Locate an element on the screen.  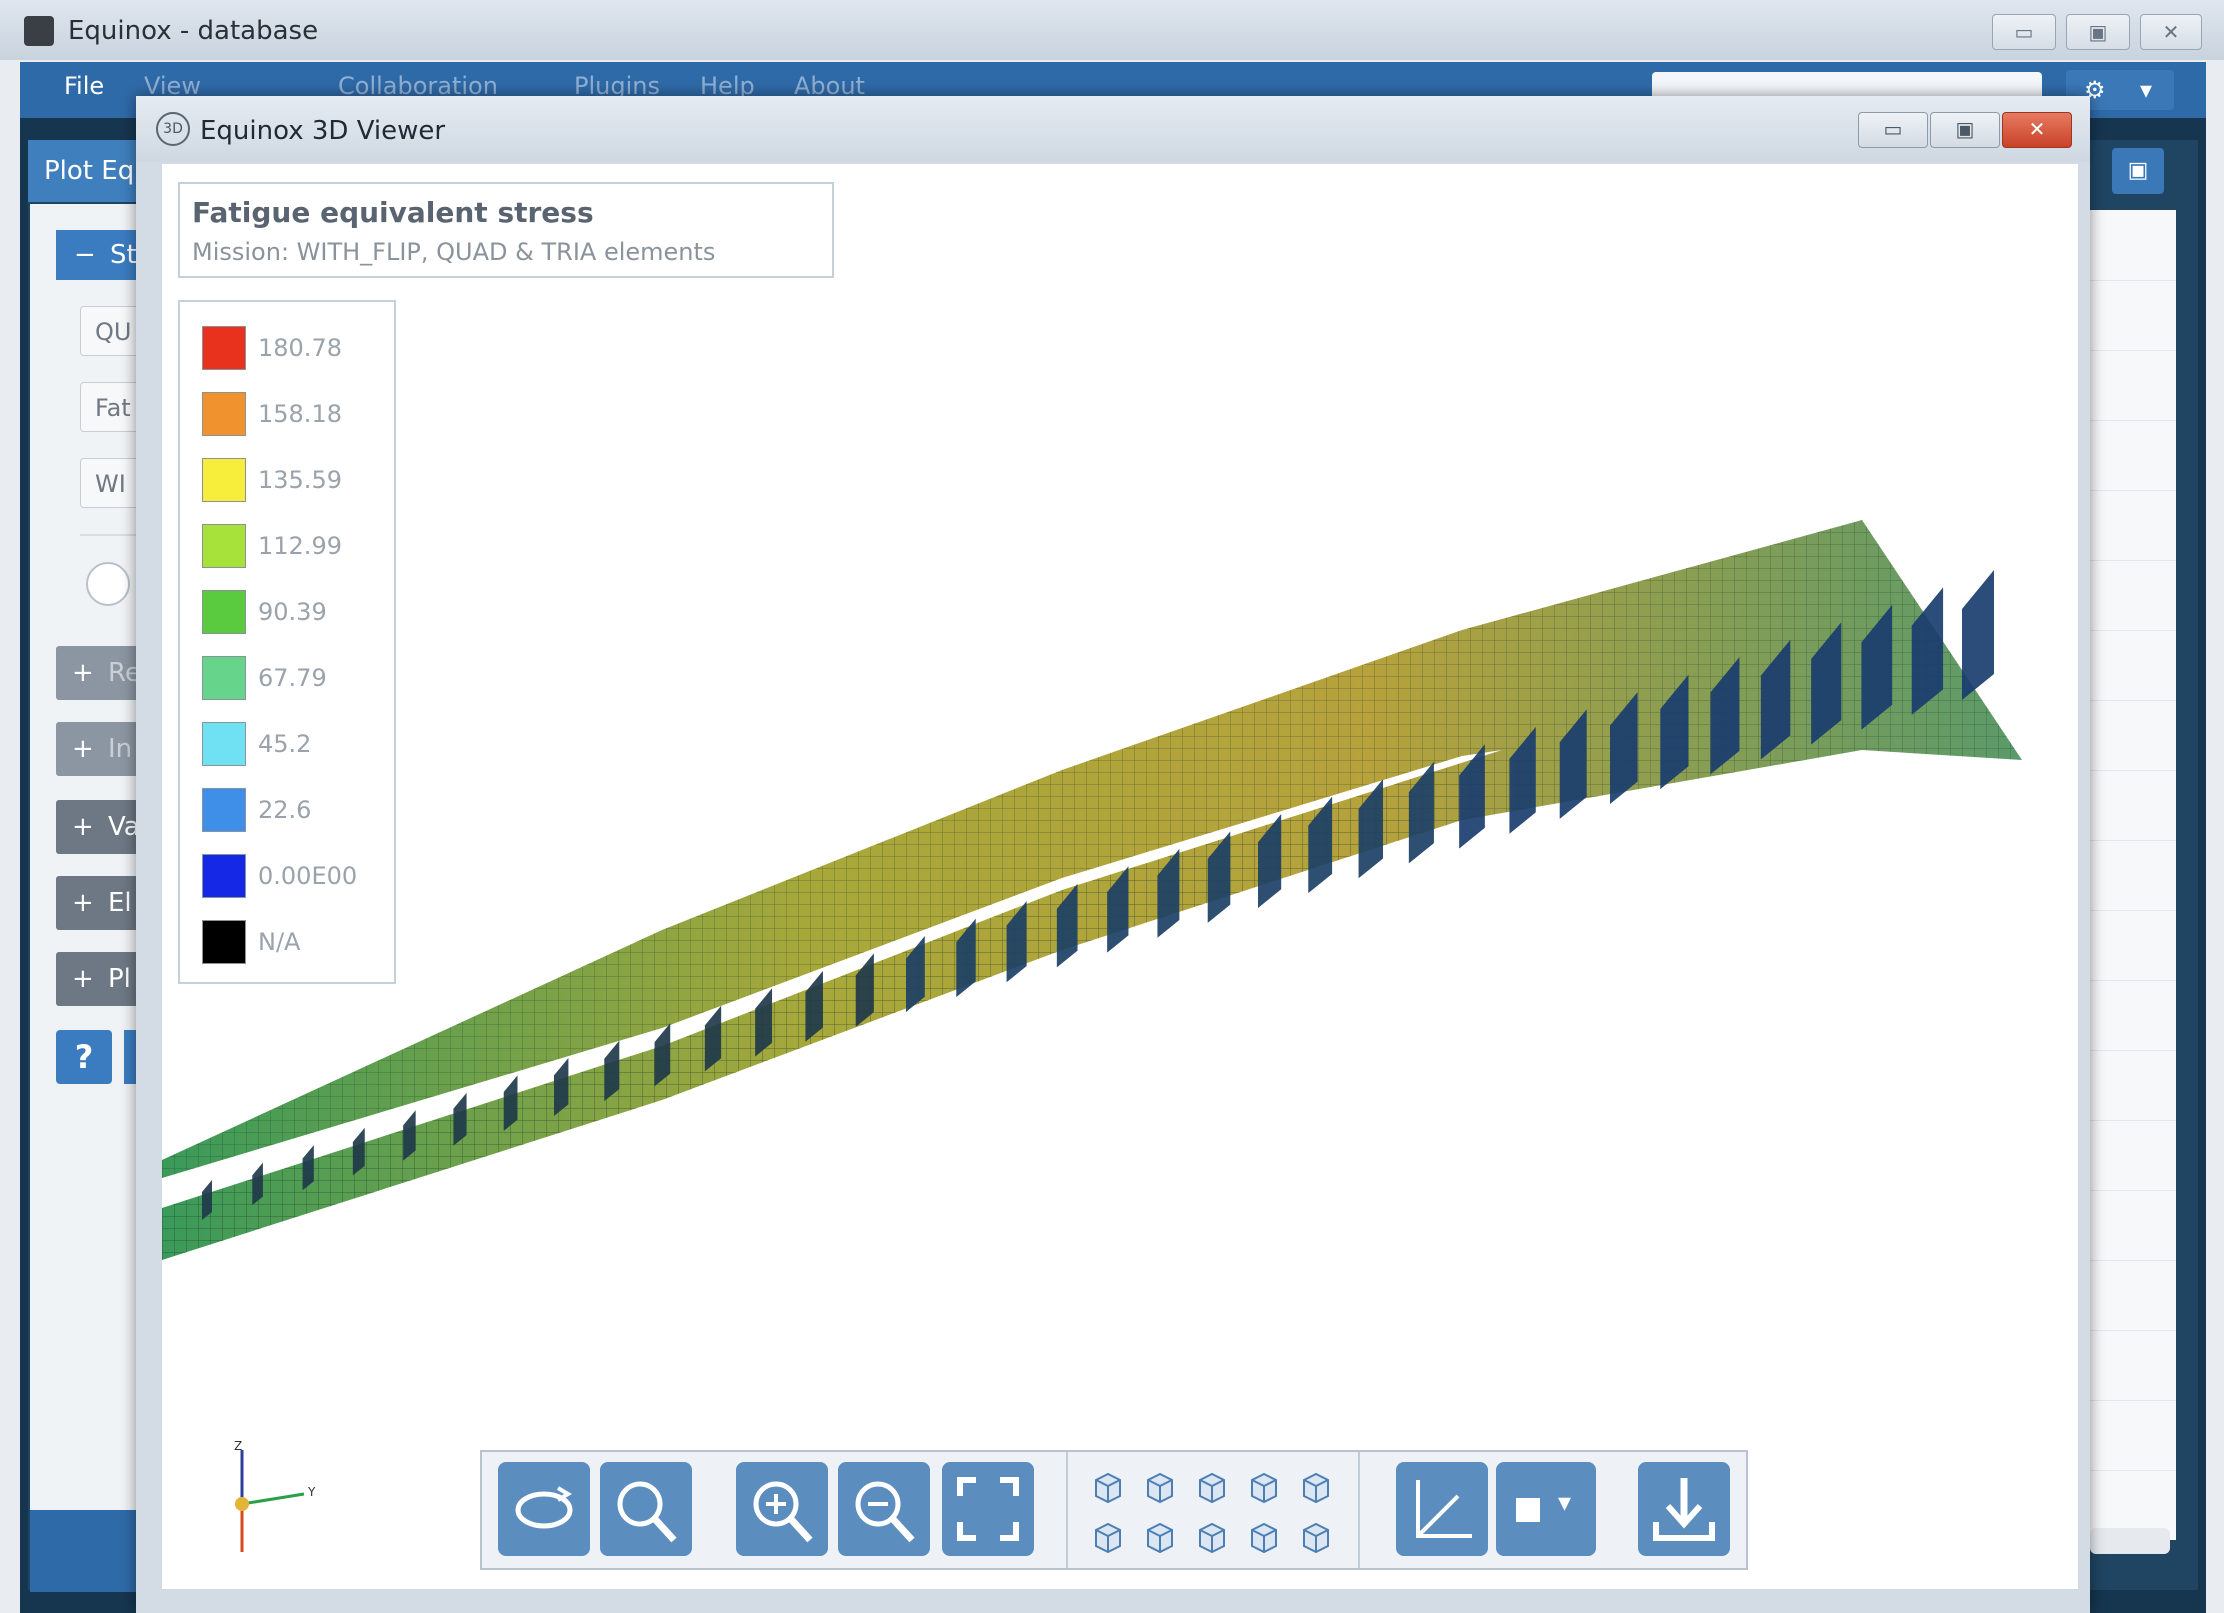
view-cube-group is located at coordinates (1215, 1511).